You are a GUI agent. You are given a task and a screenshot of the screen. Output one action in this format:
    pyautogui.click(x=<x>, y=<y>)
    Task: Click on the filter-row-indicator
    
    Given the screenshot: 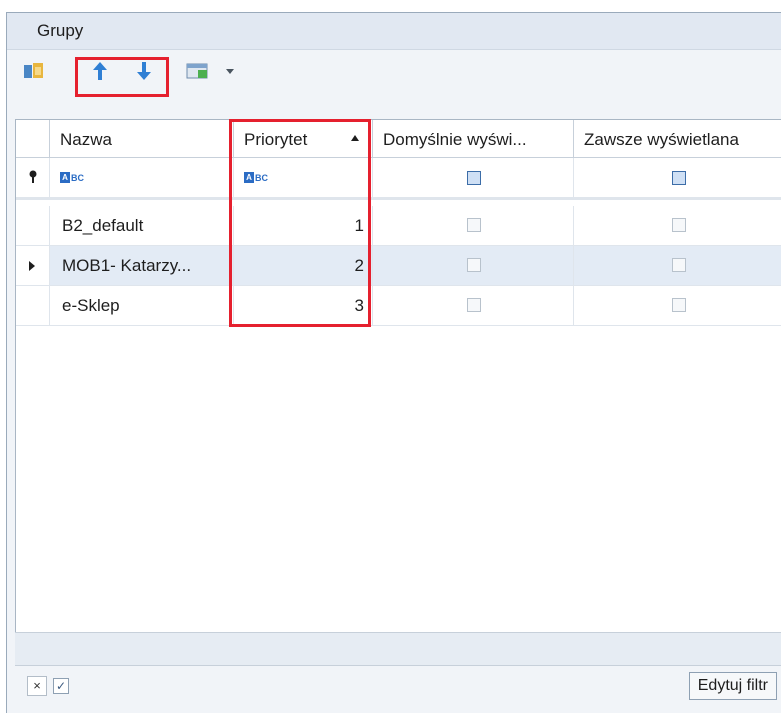 What is the action you would take?
    pyautogui.click(x=33, y=177)
    